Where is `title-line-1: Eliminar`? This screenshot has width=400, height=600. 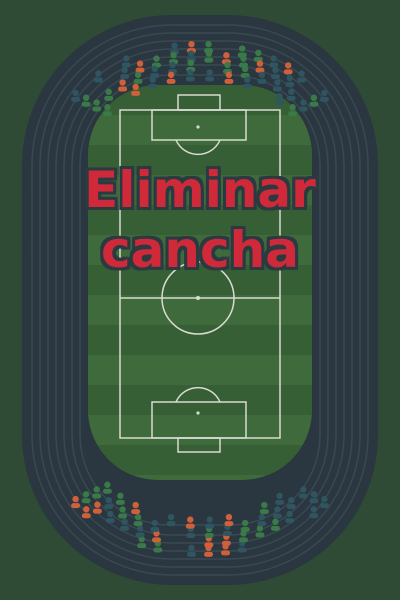 title-line-1: Eliminar is located at coordinates (200, 190).